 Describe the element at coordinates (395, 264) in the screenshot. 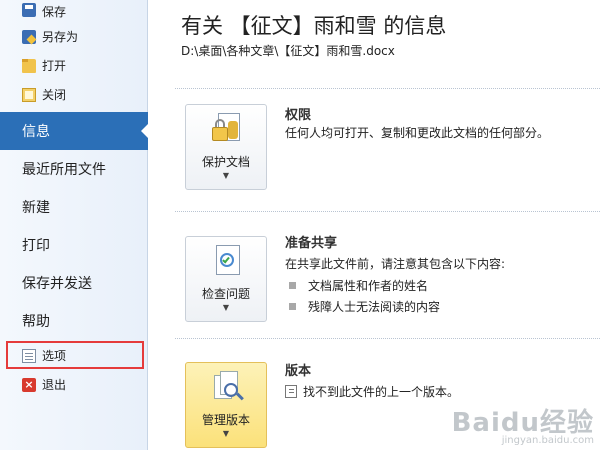

I see `section-text-prepare-sharing: 在共享此文件前，请注意其包含以下内容:` at that location.